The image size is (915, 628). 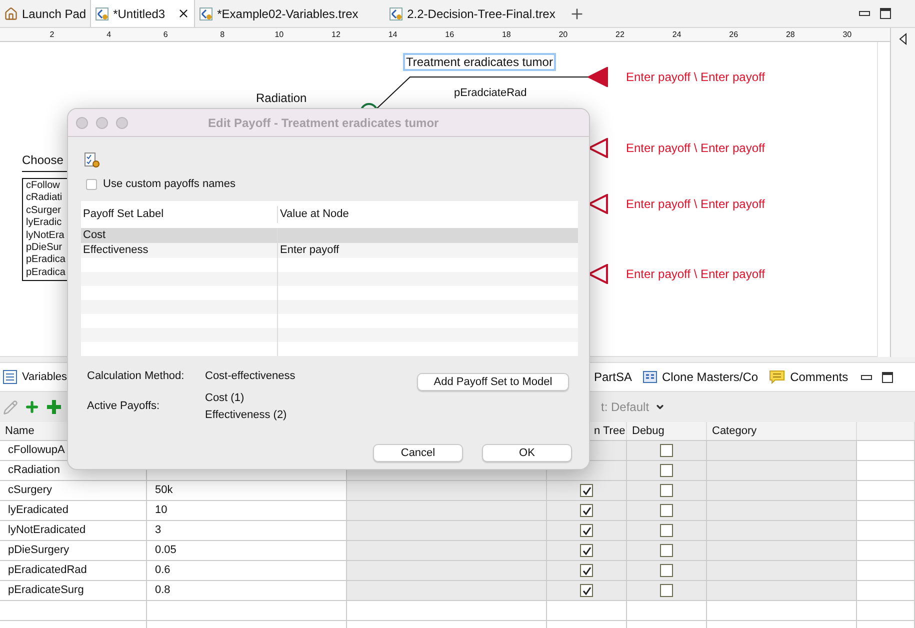 I want to click on payoff-item: Effectiveness (2), so click(x=246, y=415).